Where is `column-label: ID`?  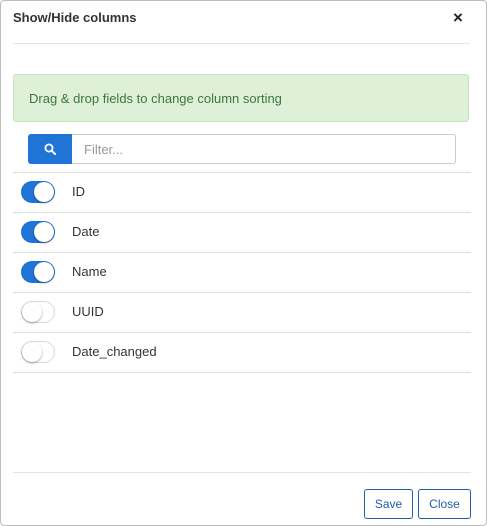
column-label: ID is located at coordinates (78, 191).